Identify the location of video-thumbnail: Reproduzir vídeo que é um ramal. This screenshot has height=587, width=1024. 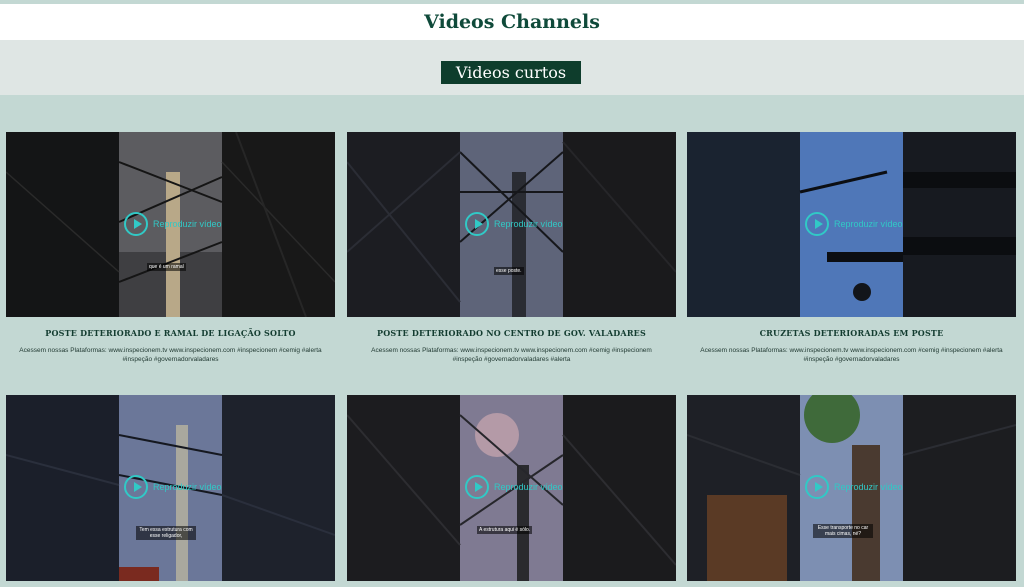
(170, 224).